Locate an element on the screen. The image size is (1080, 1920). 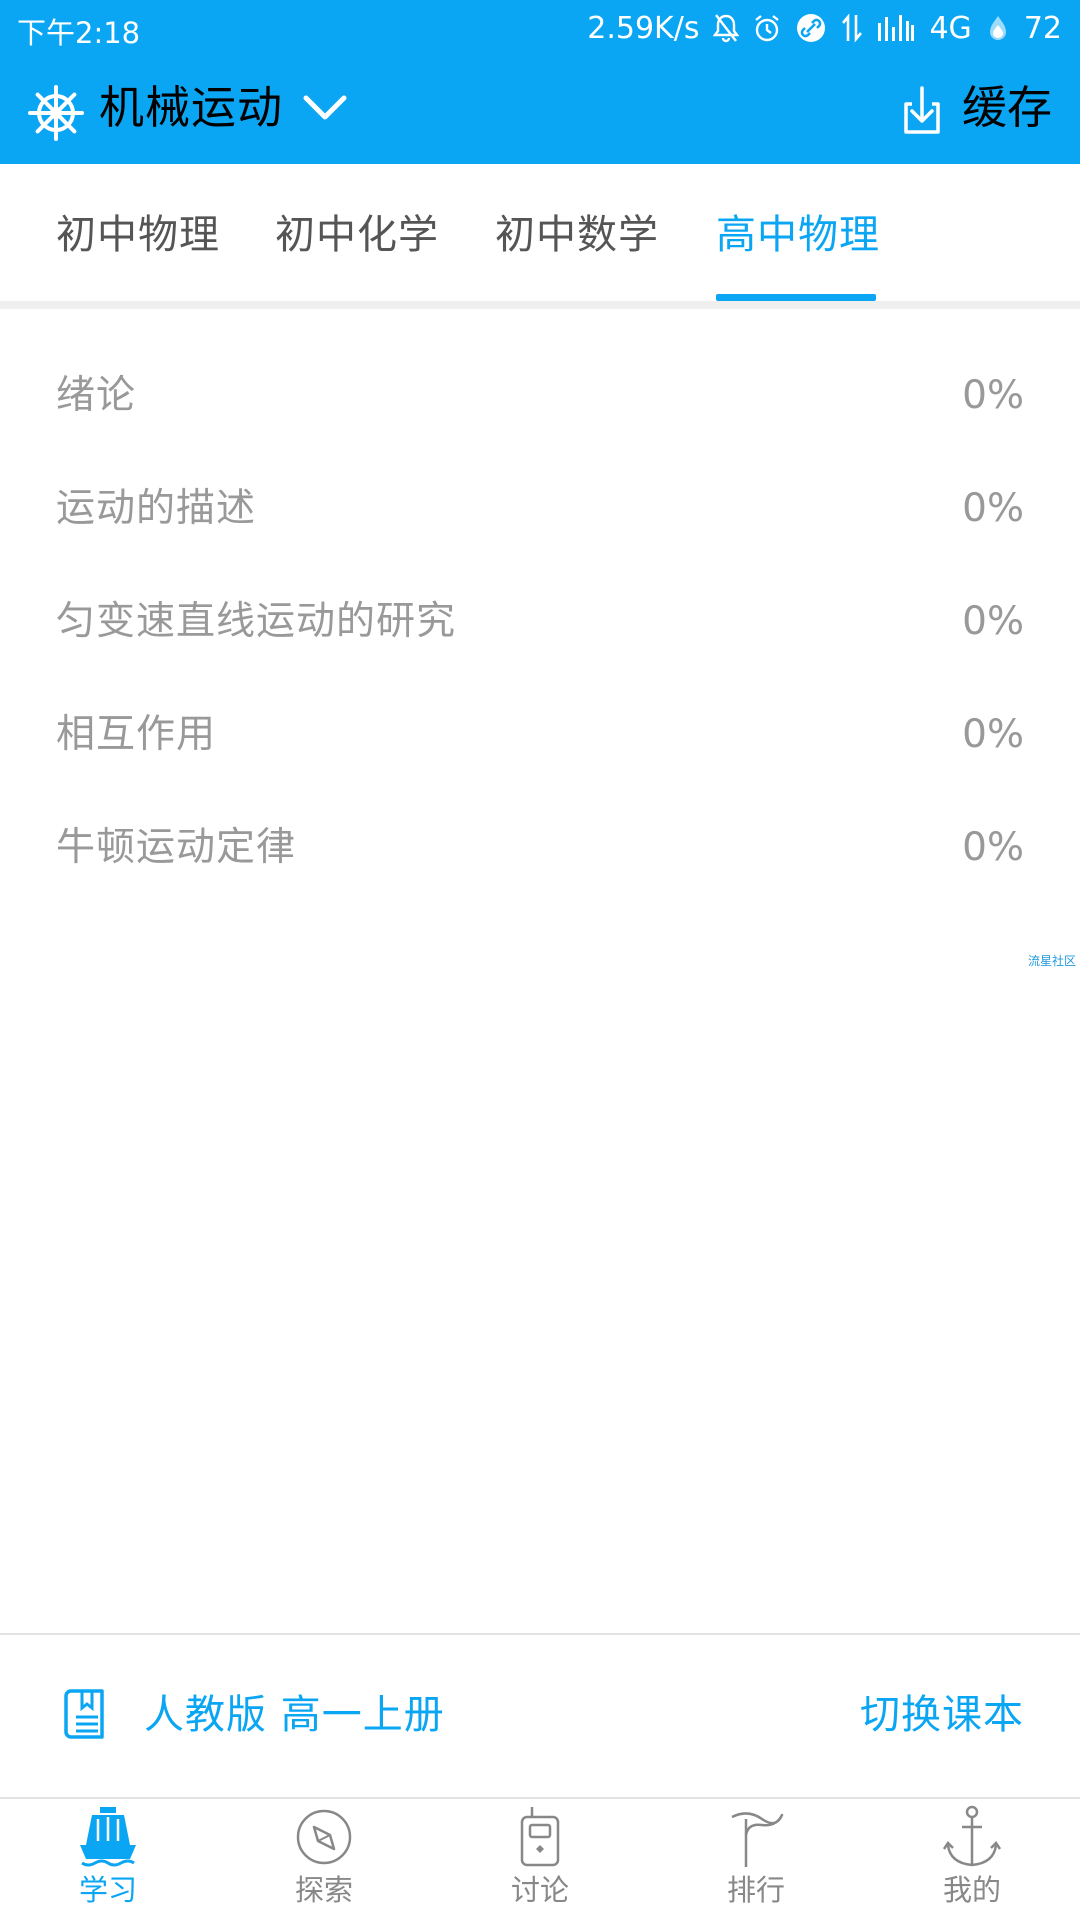
nav-item-study: 学习 is located at coordinates (108, 1862).